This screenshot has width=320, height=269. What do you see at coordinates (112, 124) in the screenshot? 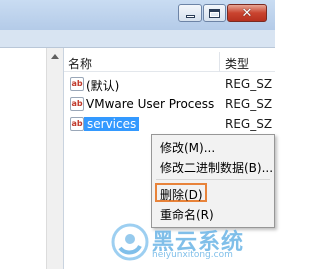
I see `value-name: services` at bounding box center [112, 124].